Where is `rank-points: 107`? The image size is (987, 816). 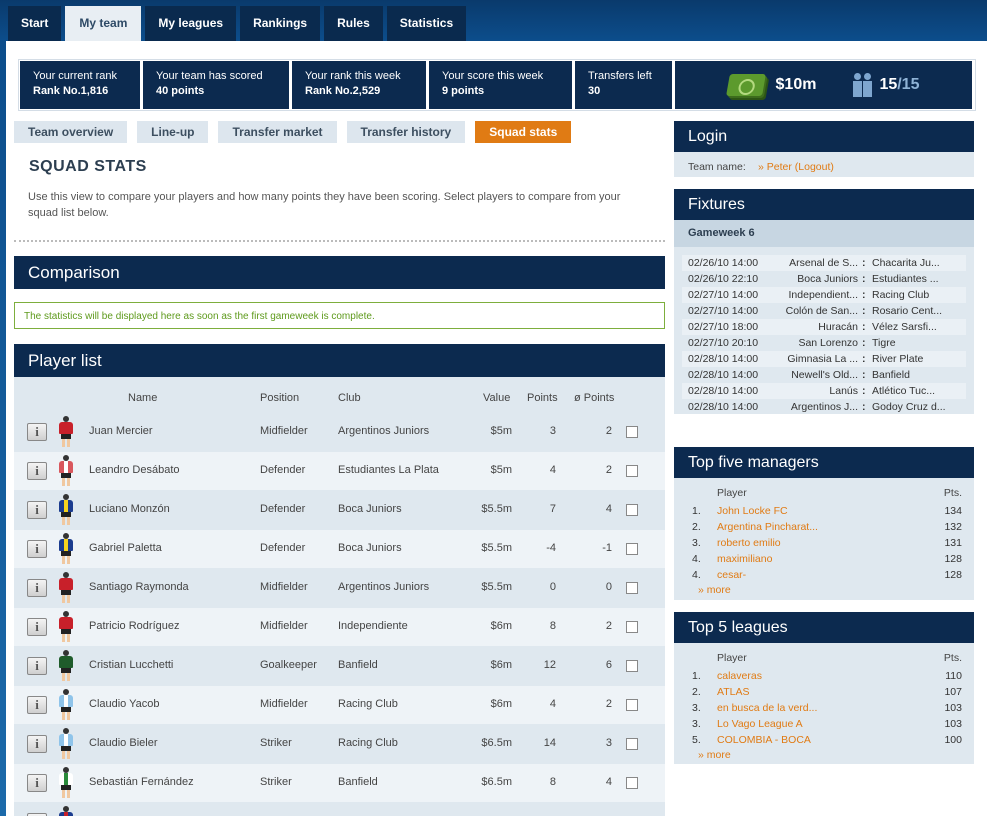 rank-points: 107 is located at coordinates (953, 692).